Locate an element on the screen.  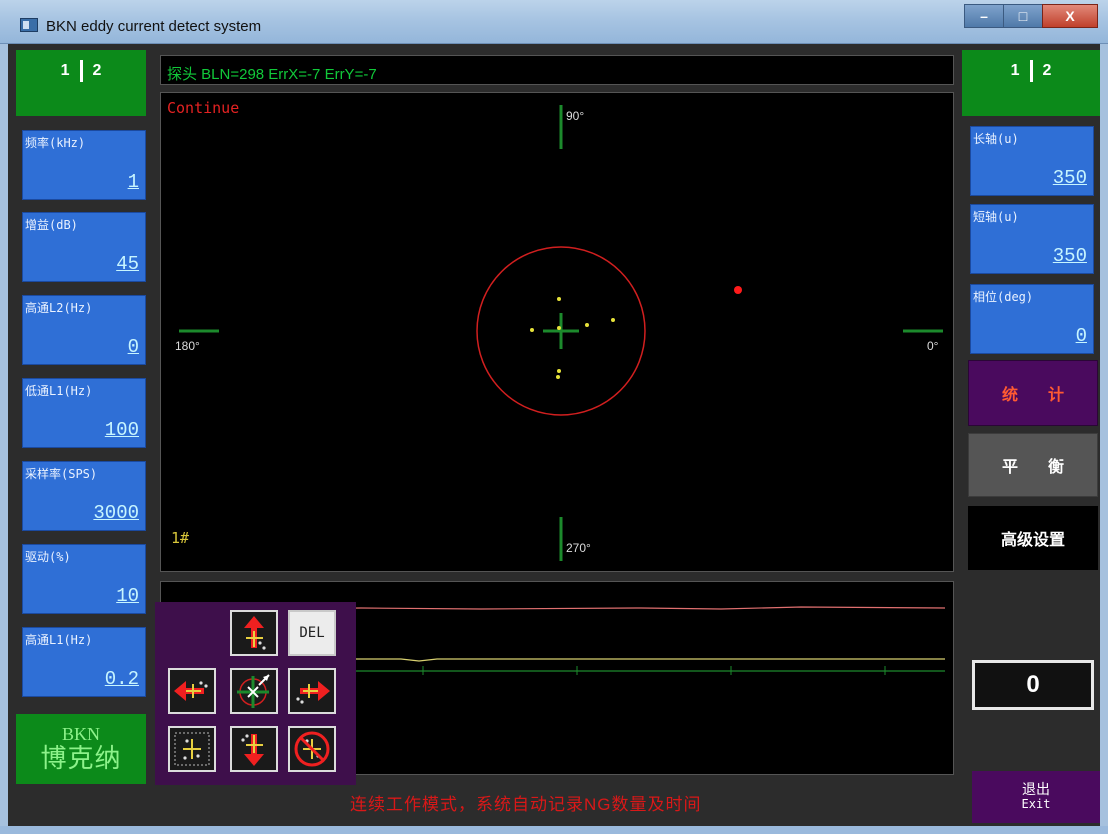
param-highpass-l2: 高通L2(Hz) 0 is located at coordinates (84, 330).